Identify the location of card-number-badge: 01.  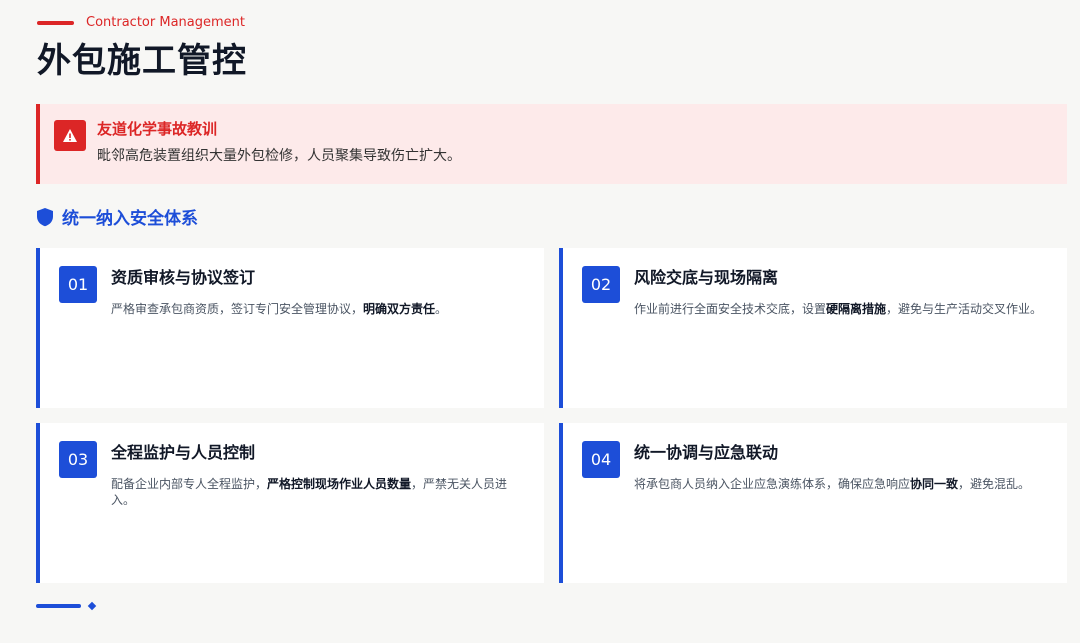
(78, 284).